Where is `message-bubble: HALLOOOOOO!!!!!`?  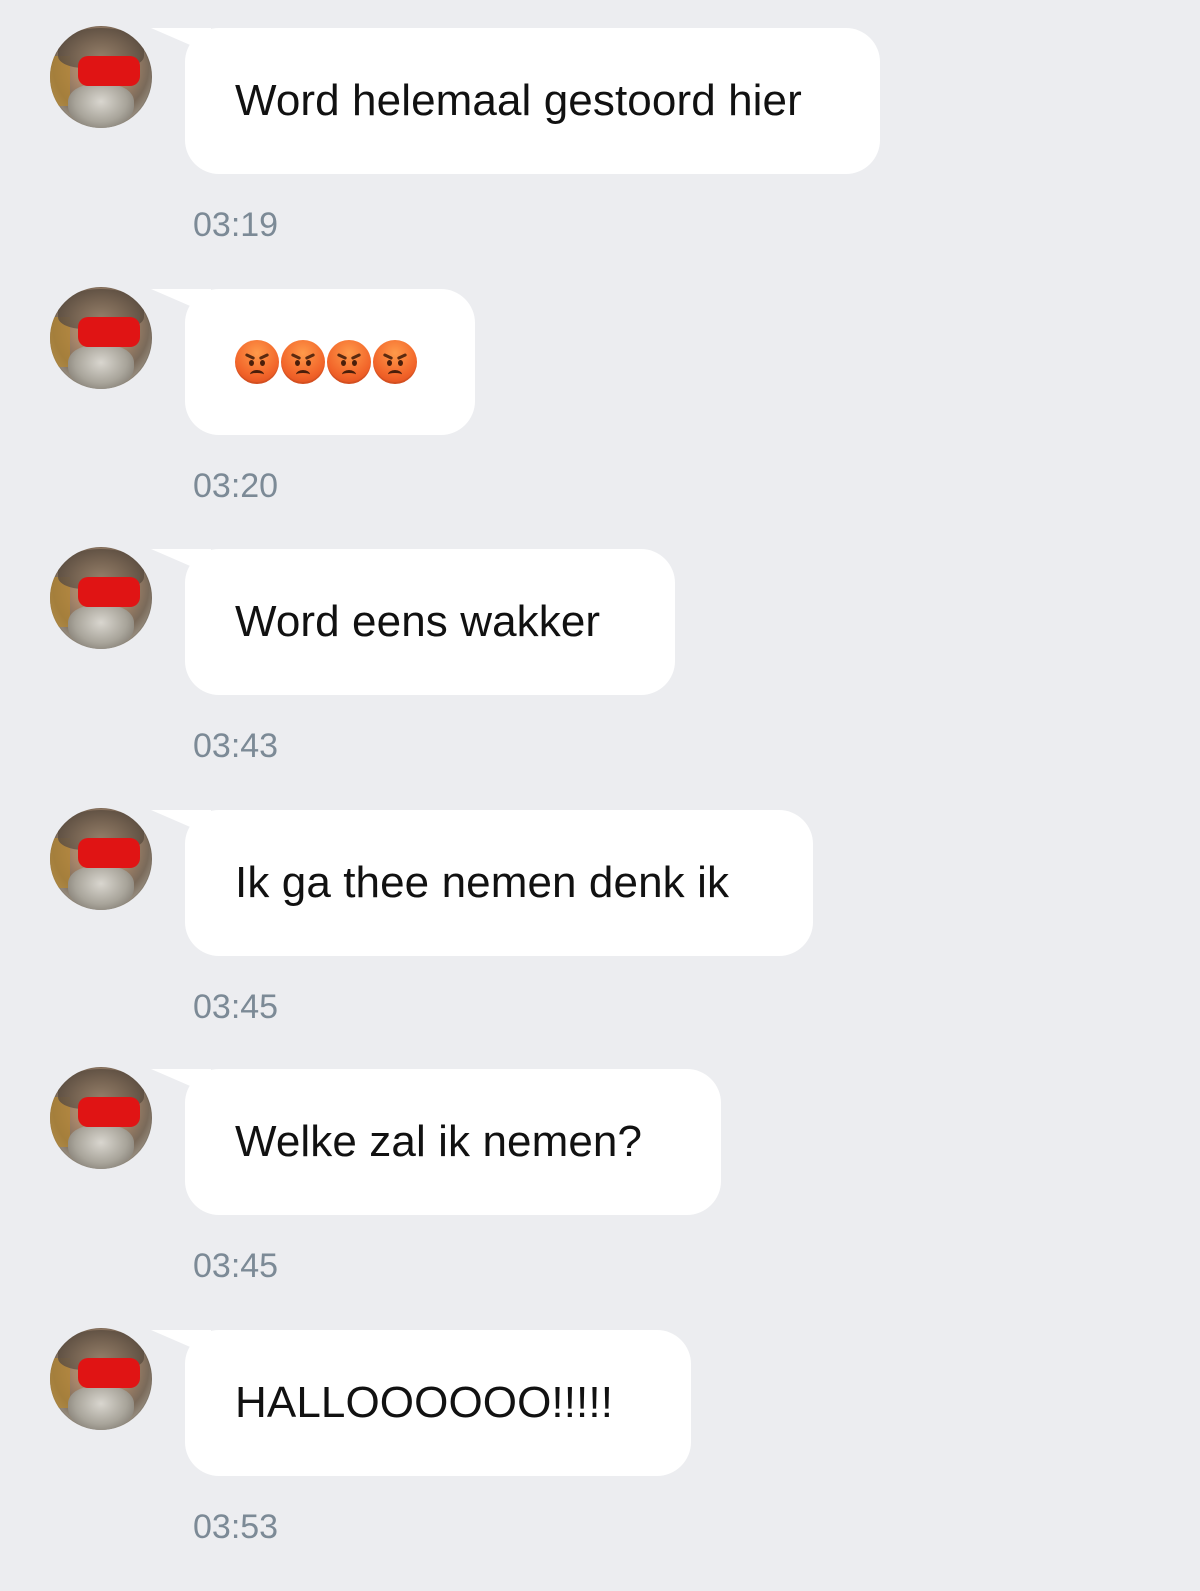 message-bubble: HALLOOOOOO!!!!! is located at coordinates (438, 1403).